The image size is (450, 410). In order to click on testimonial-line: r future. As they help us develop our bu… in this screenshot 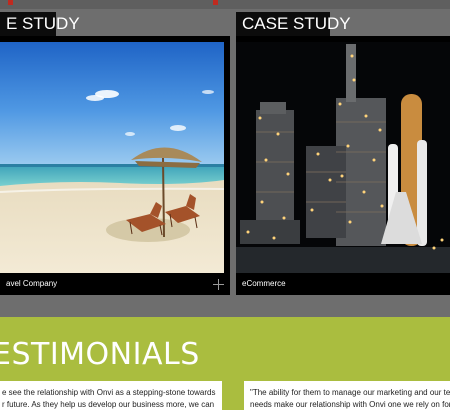, I will do `click(108, 404)`.